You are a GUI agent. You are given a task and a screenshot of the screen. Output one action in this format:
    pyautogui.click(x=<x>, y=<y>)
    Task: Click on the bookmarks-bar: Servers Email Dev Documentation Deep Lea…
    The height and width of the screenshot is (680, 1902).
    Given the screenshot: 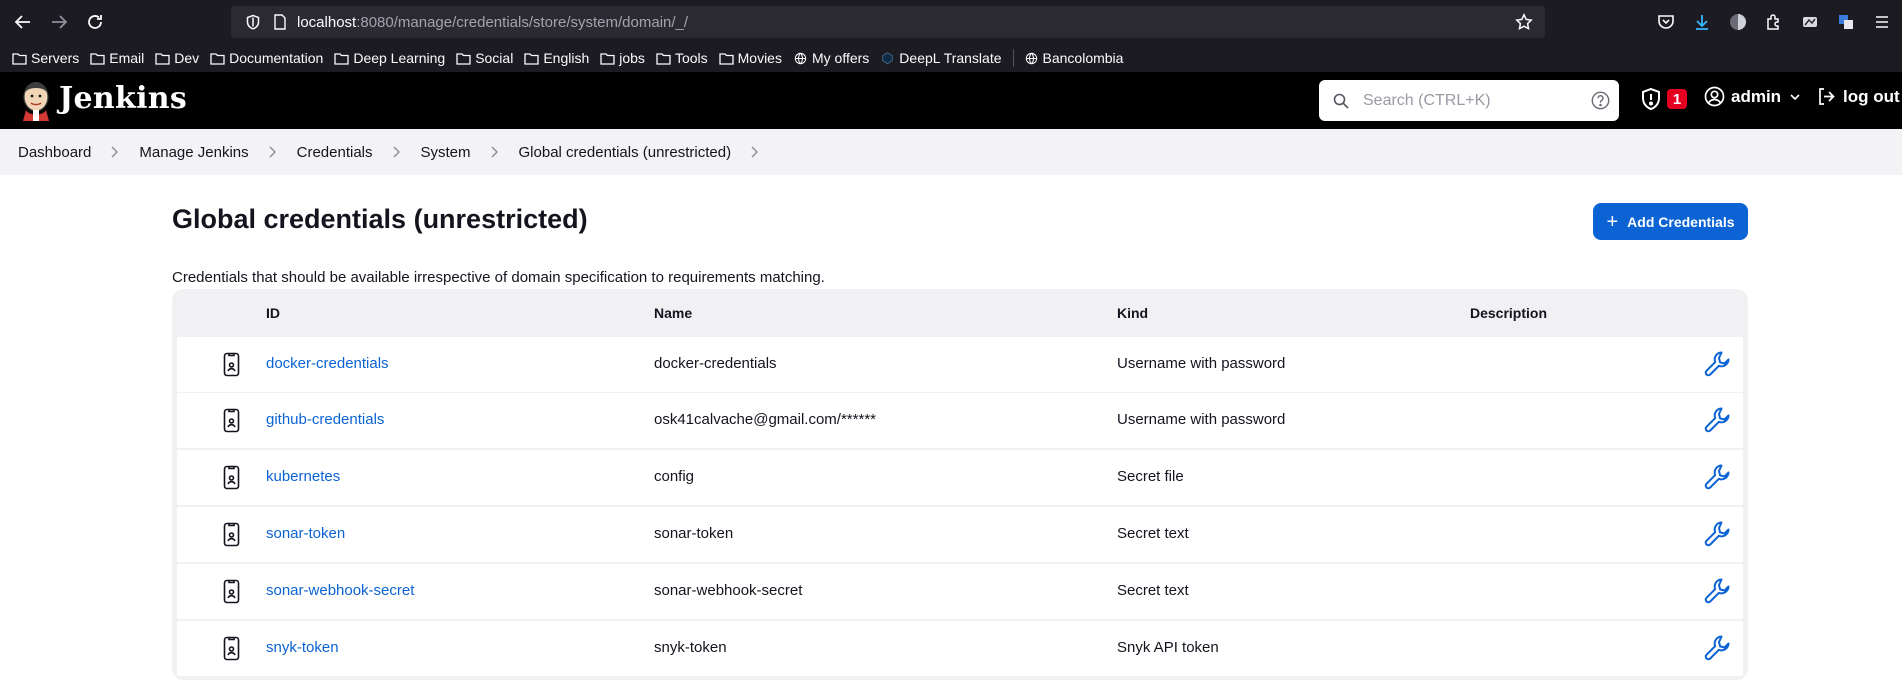 What is the action you would take?
    pyautogui.click(x=951, y=58)
    